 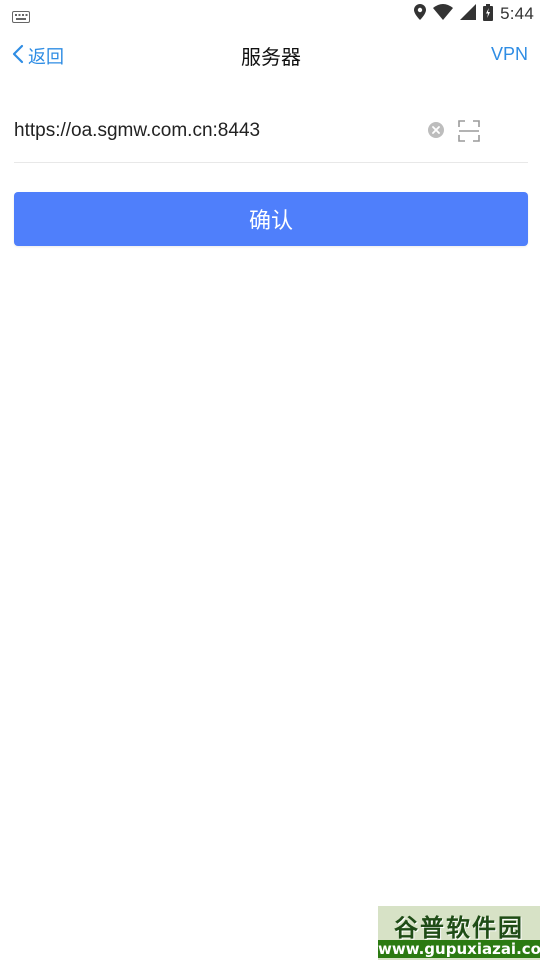 What do you see at coordinates (436, 130) in the screenshot?
I see `clear-icon` at bounding box center [436, 130].